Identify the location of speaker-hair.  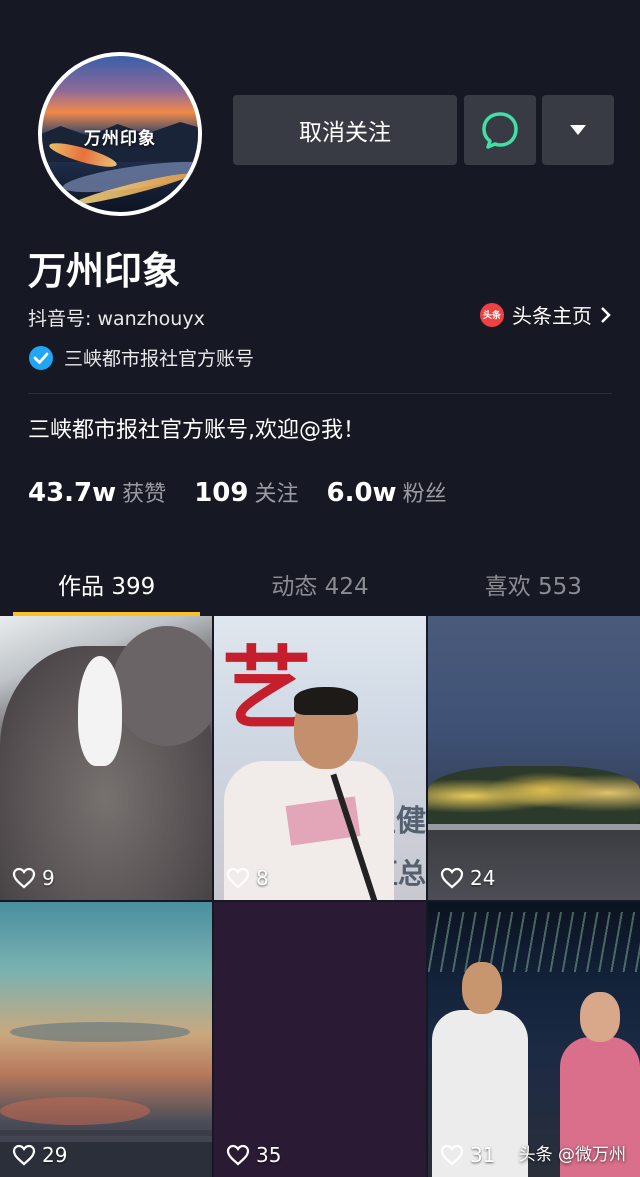
(326, 701).